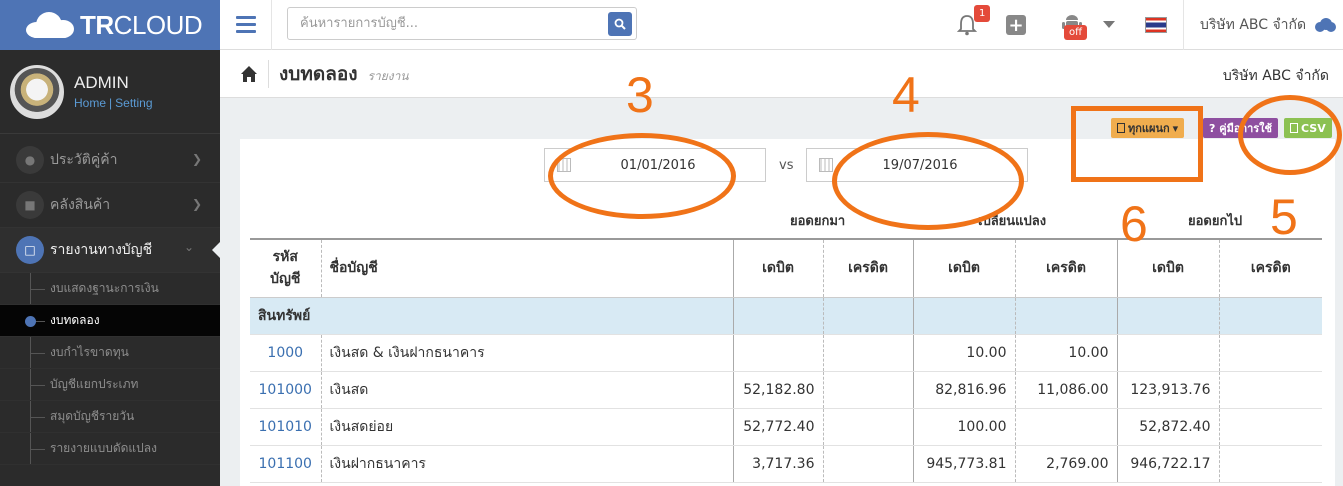 The width and height of the screenshot is (1343, 486). Describe the element at coordinates (526, 353) in the screenshot. I see `account-name-cell: เงินสด & เงินฝากธนาคาร` at that location.